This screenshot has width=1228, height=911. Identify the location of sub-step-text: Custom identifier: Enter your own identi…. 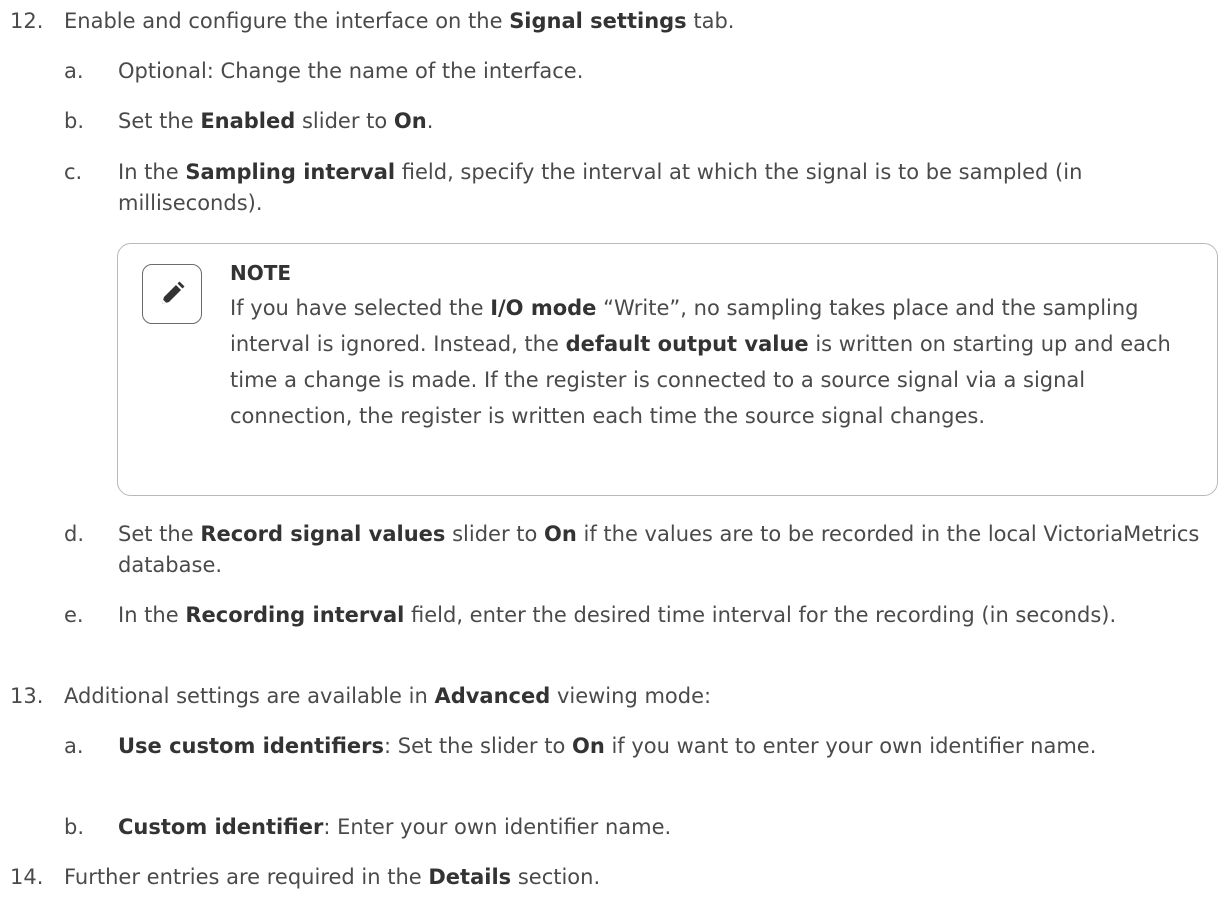
(395, 827).